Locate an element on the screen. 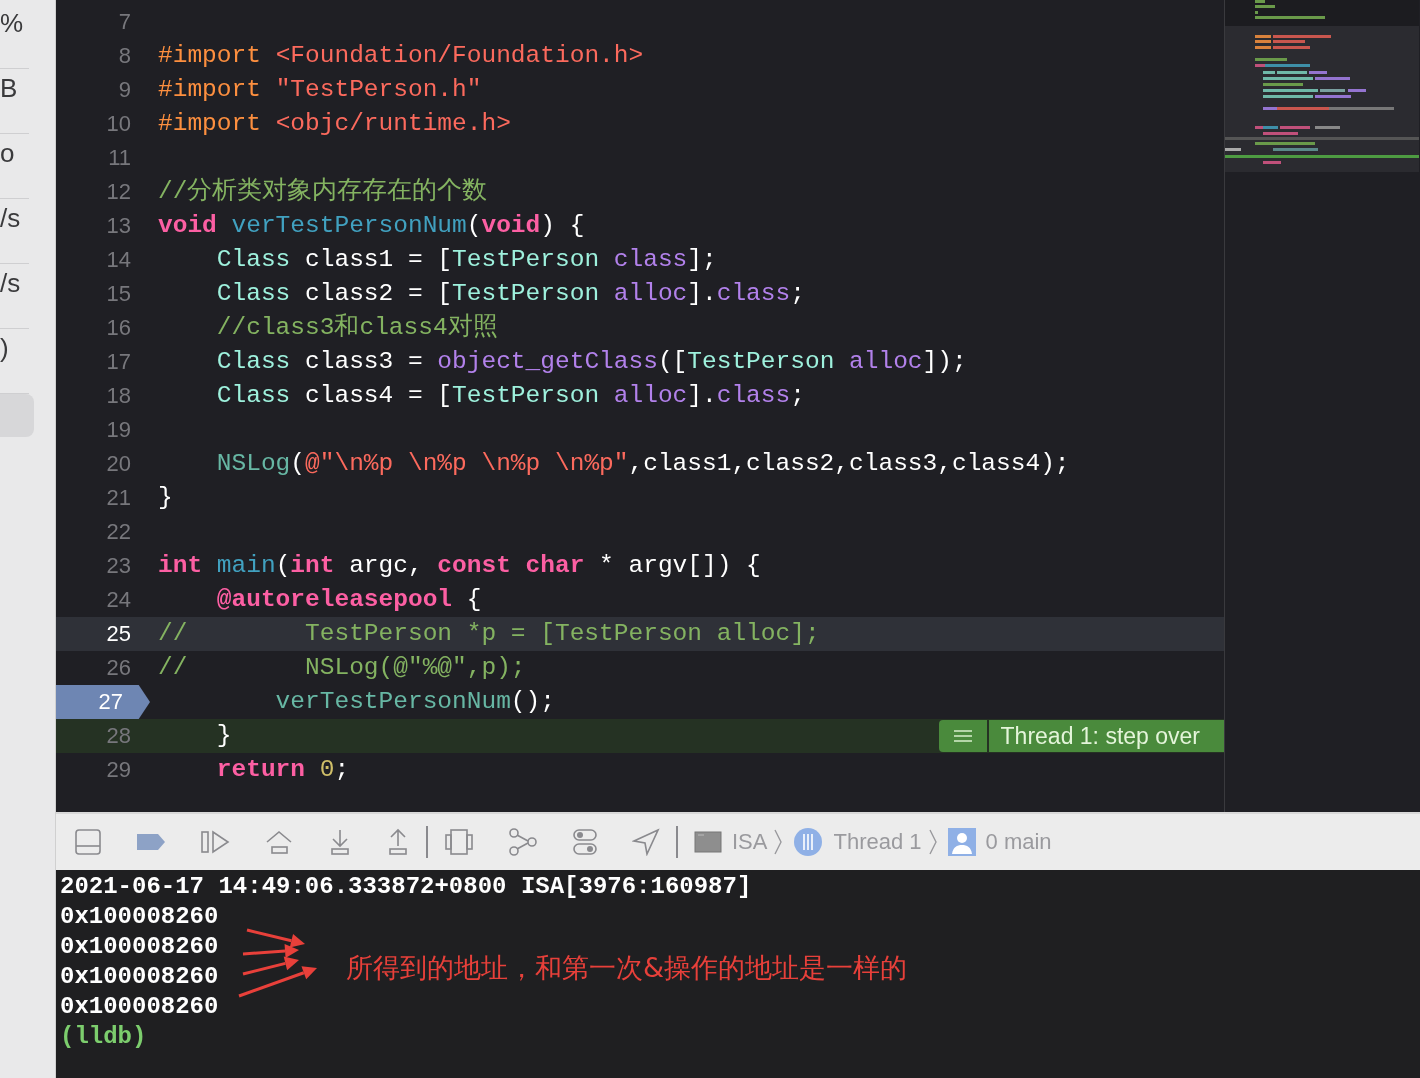 The width and height of the screenshot is (1420, 1078). code-line: Class class3 = object_getClass([TestPerson alloc]); is located at coordinates (591, 362).